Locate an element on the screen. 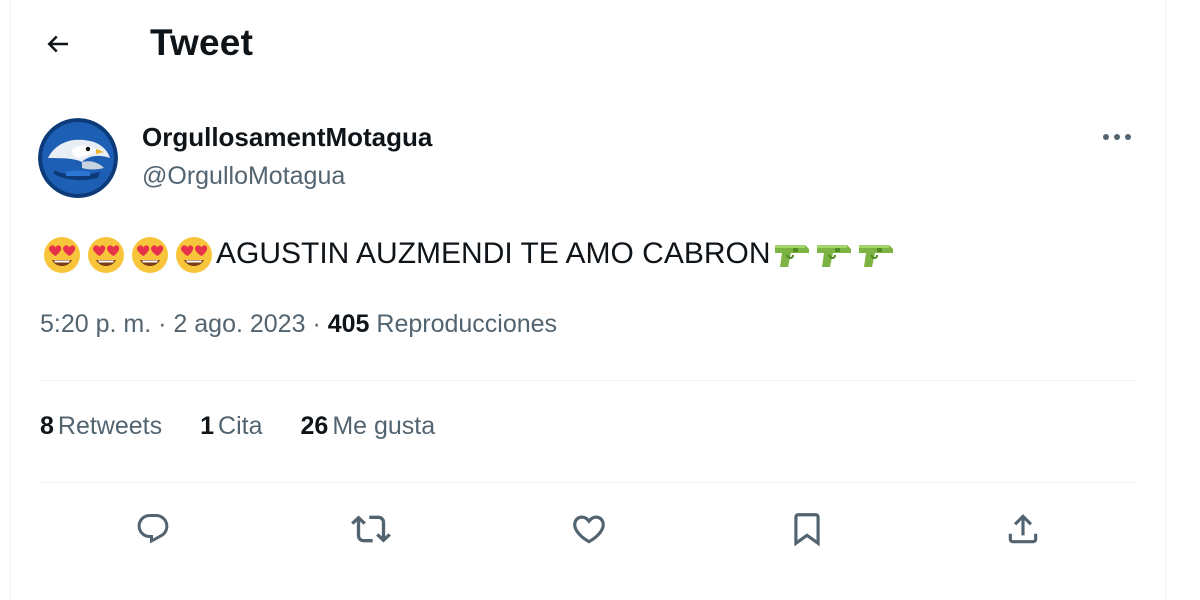 The height and width of the screenshot is (600, 1200). water-pistol-emoji-group is located at coordinates (834, 254).